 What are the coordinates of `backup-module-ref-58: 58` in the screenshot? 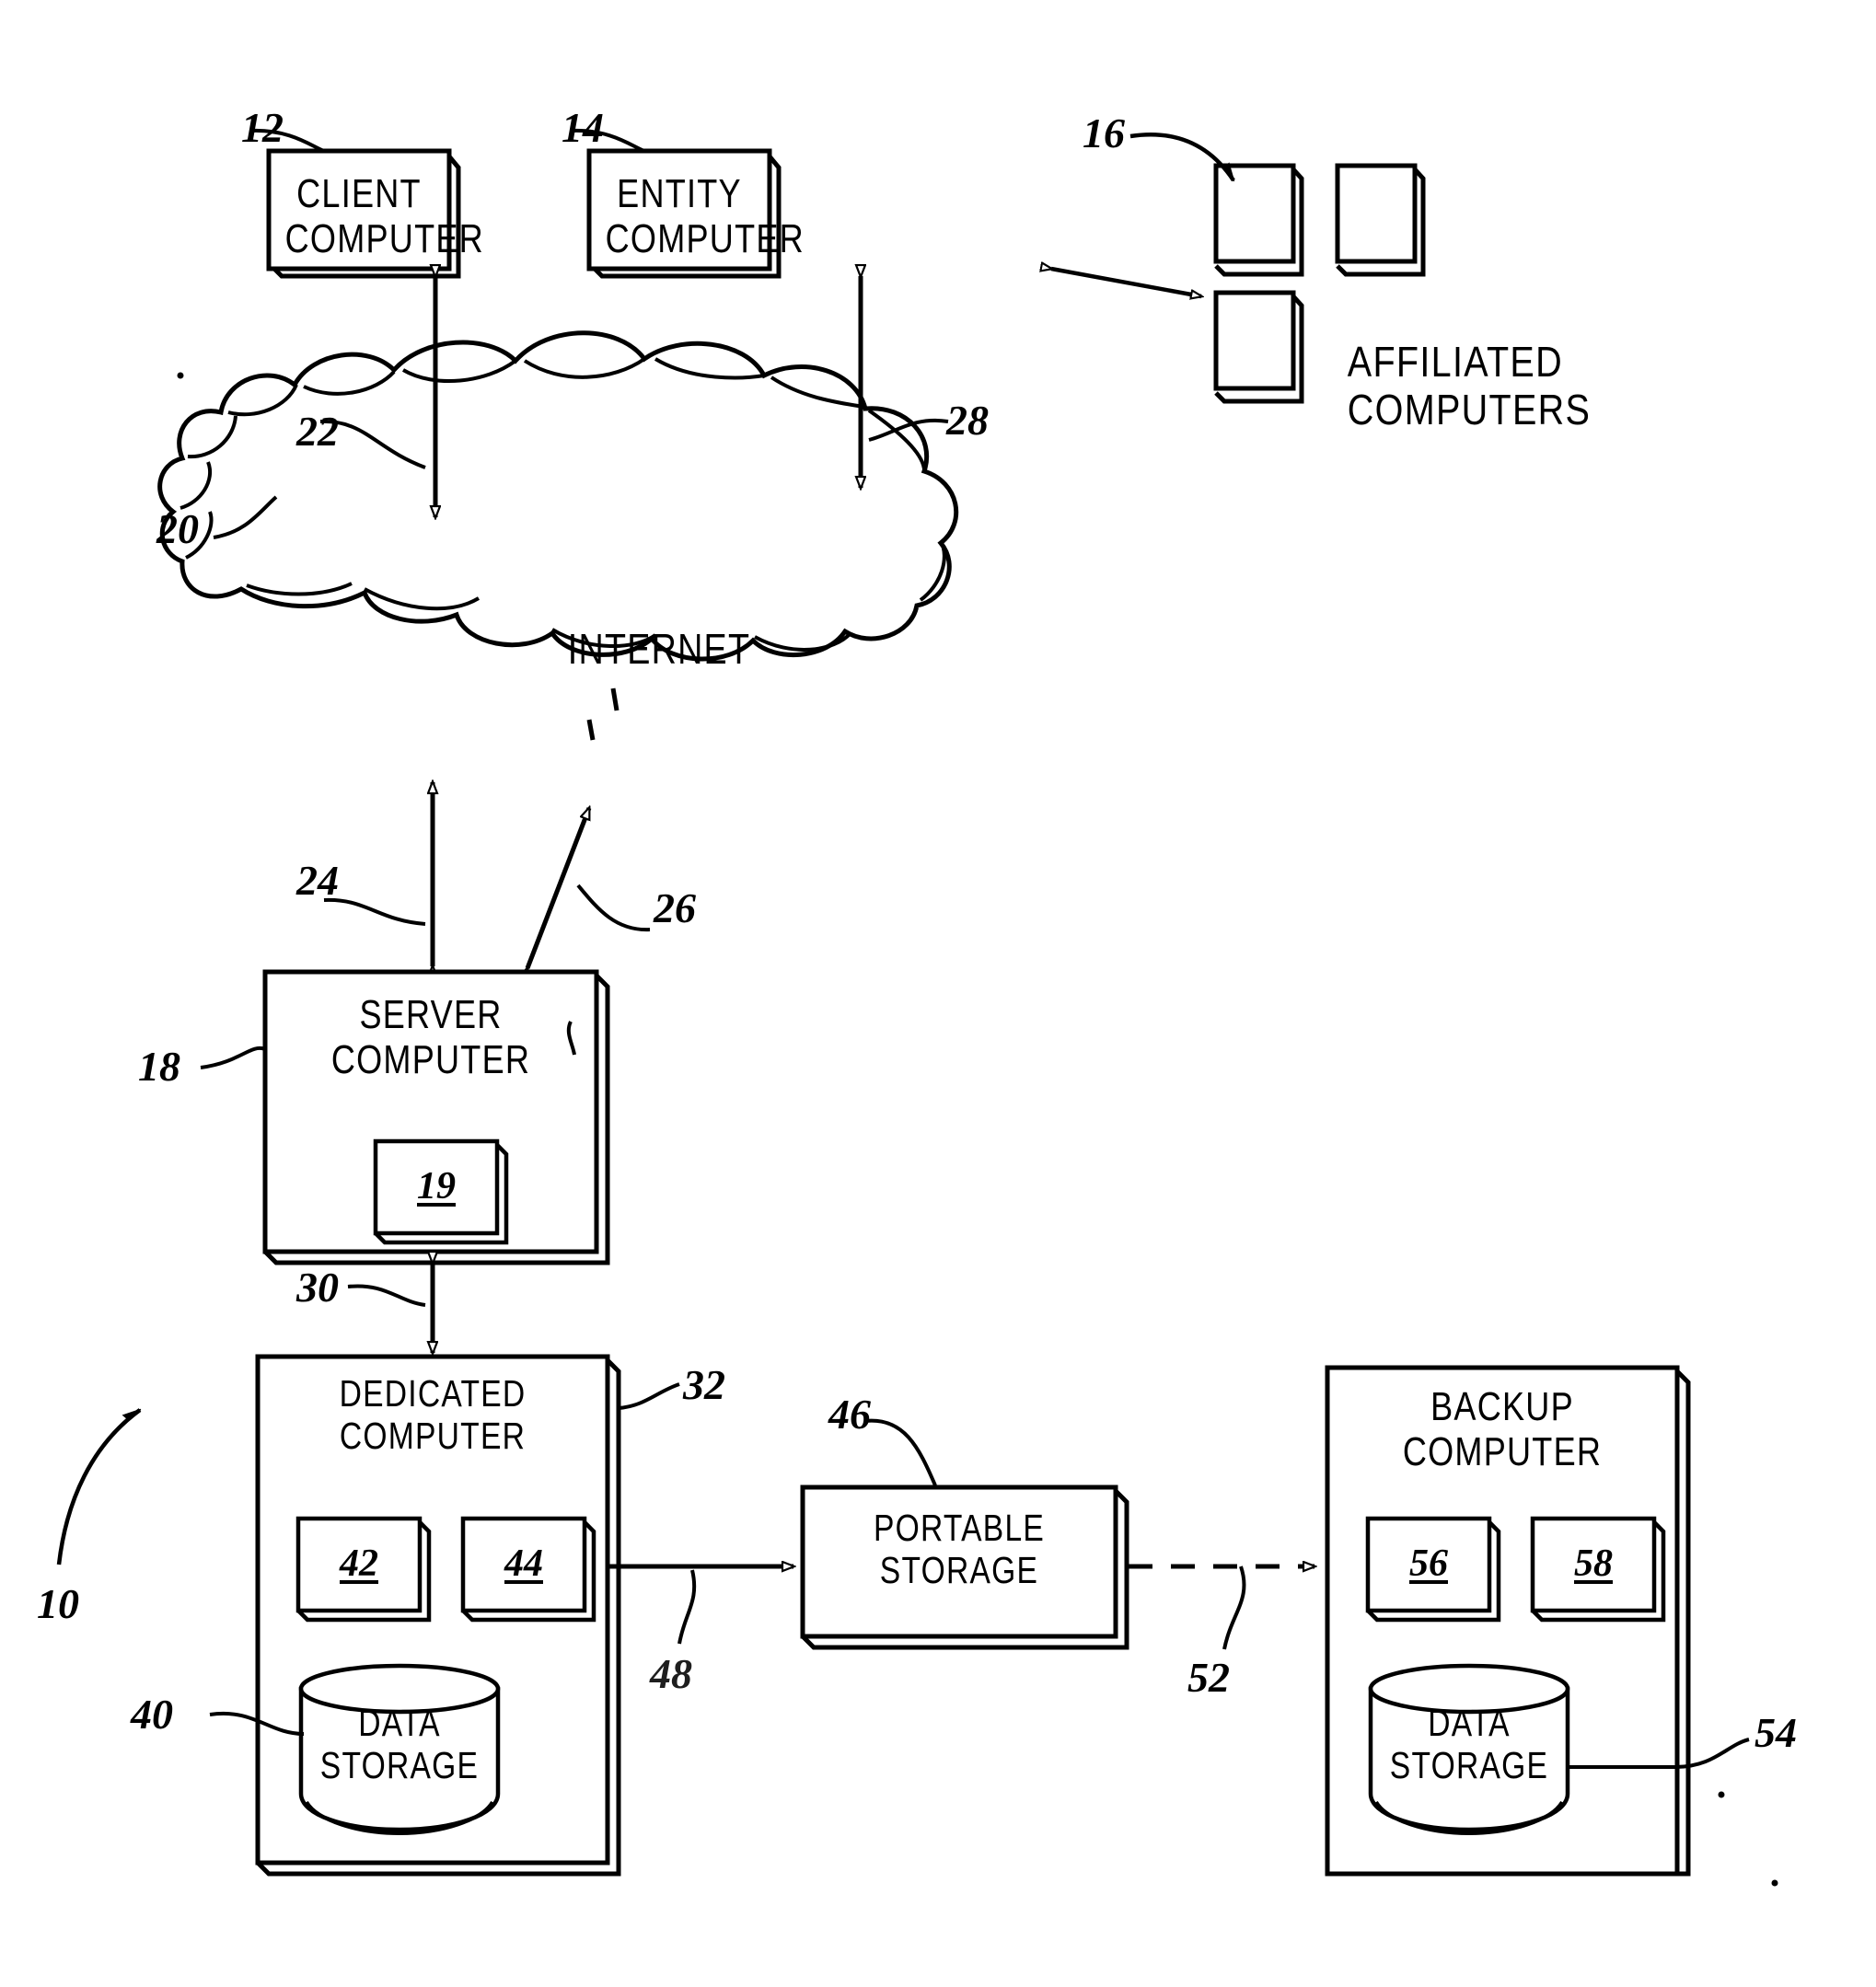 It's located at (1593, 1563).